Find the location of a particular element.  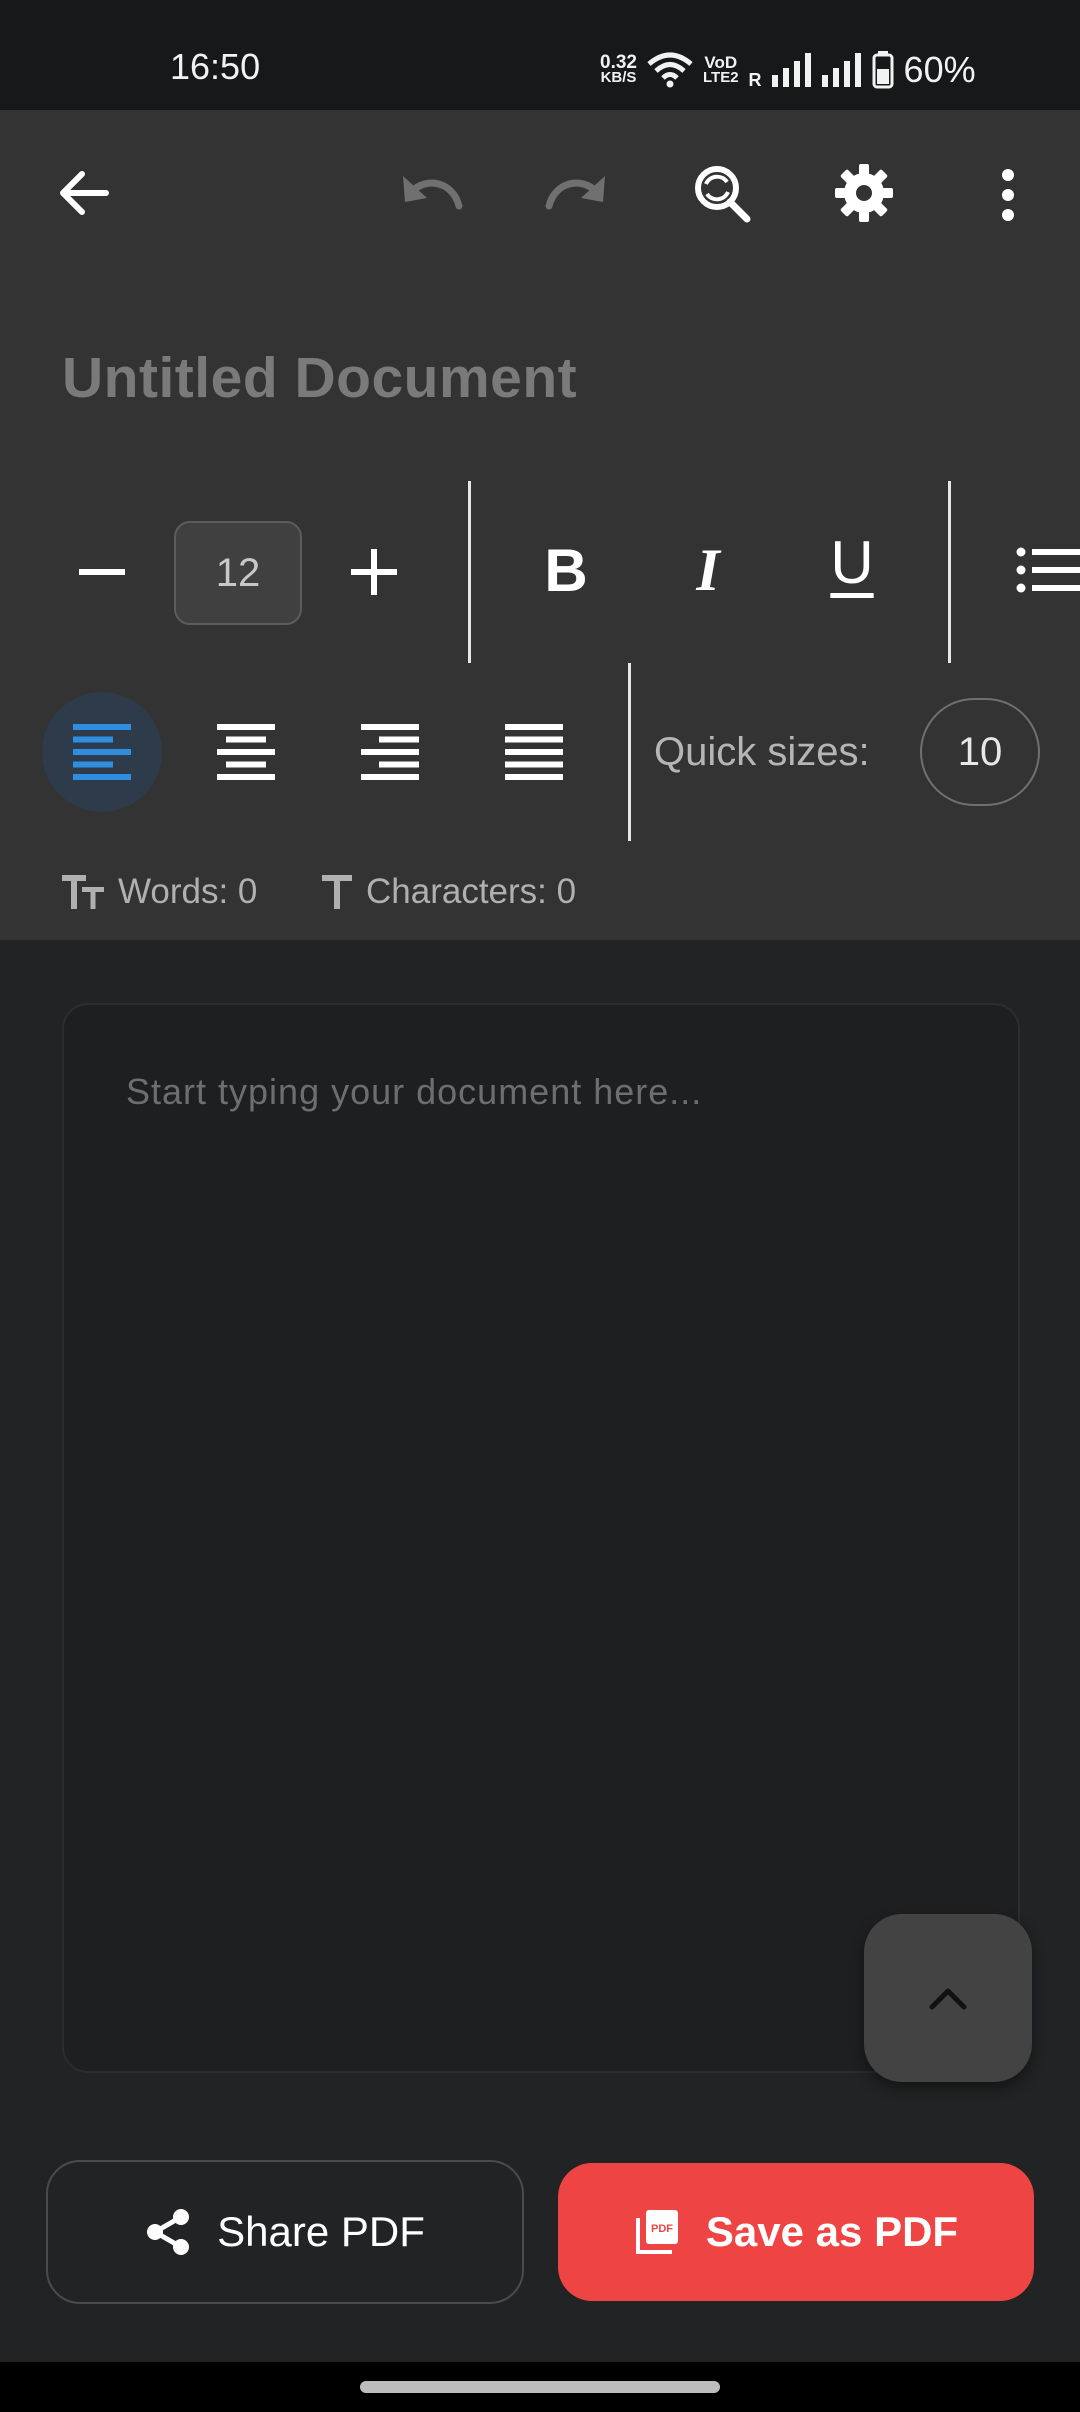

italic-button: I is located at coordinates (708, 570).